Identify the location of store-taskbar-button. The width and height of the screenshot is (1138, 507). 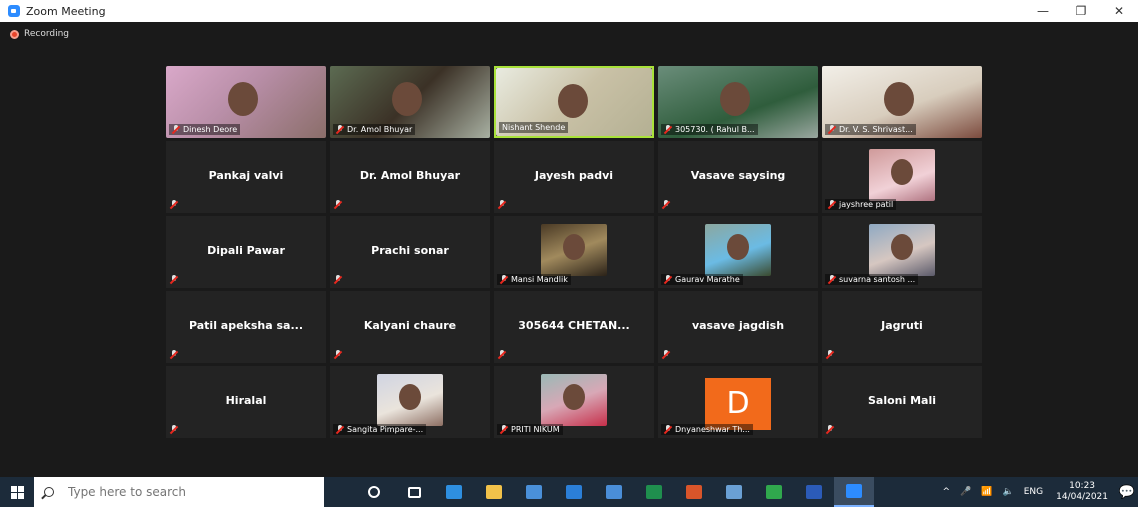
(534, 492).